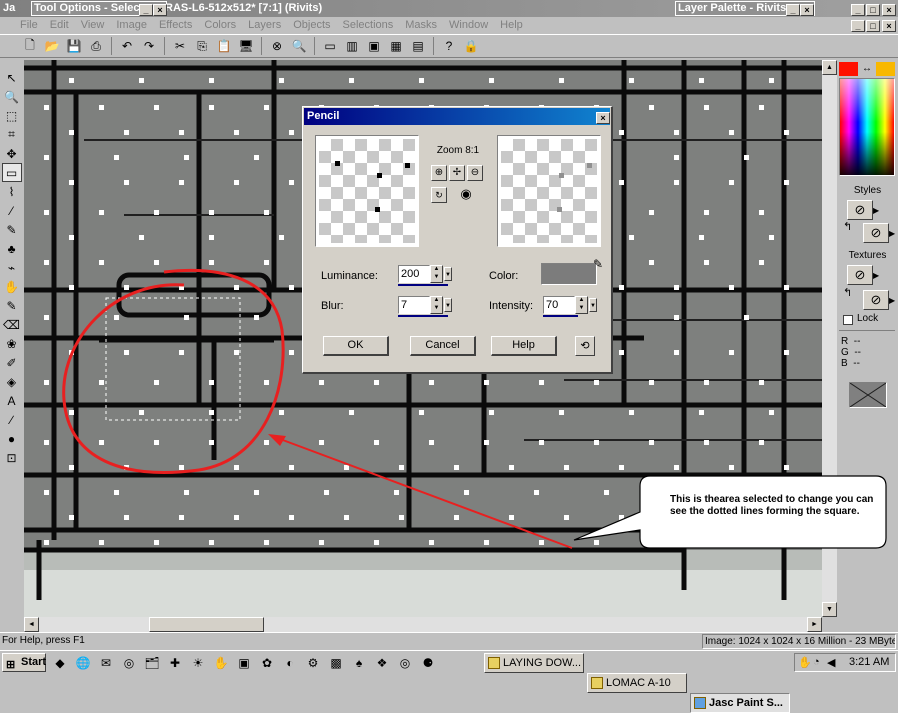  I want to click on start-button: ⊞ Start, so click(24, 662).